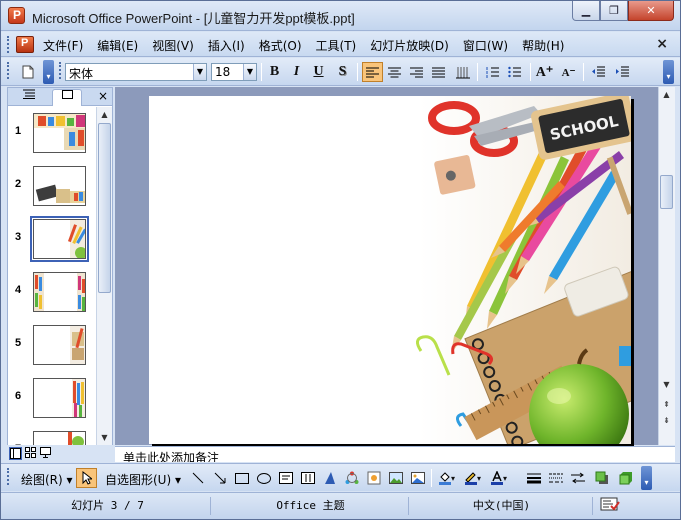 The image size is (681, 520). I want to click on textbox-tool-button, so click(285, 478).